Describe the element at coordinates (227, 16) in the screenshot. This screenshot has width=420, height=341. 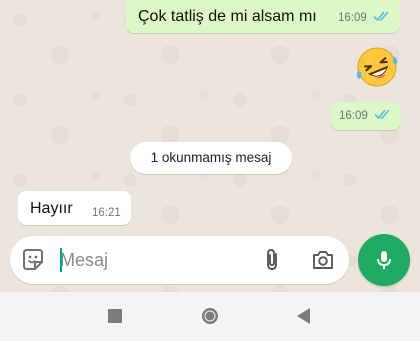
I see `message-text: Çok tatliş de mi alsam mı` at that location.